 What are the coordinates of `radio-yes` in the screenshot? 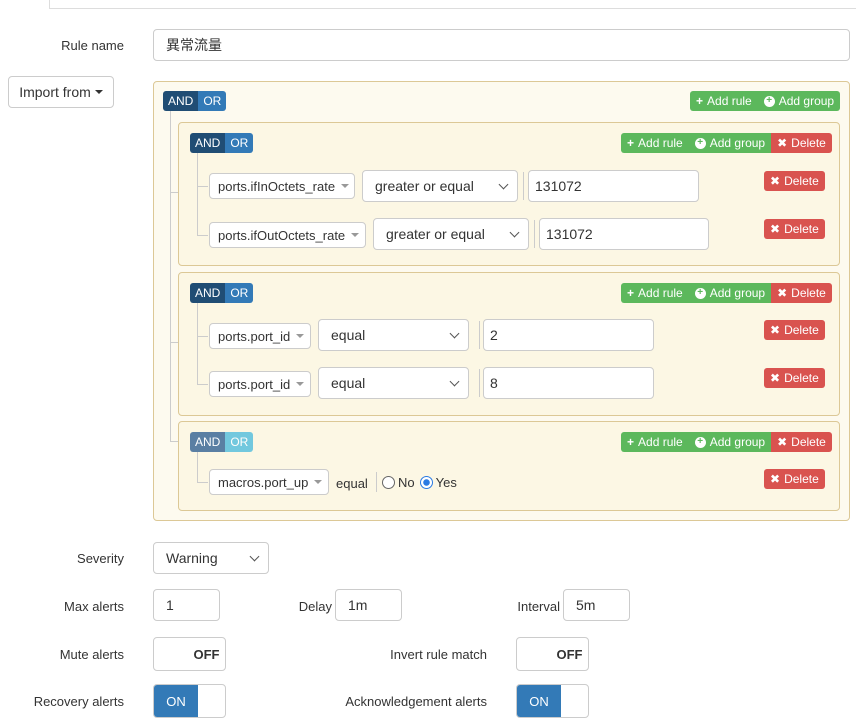 It's located at (426, 482).